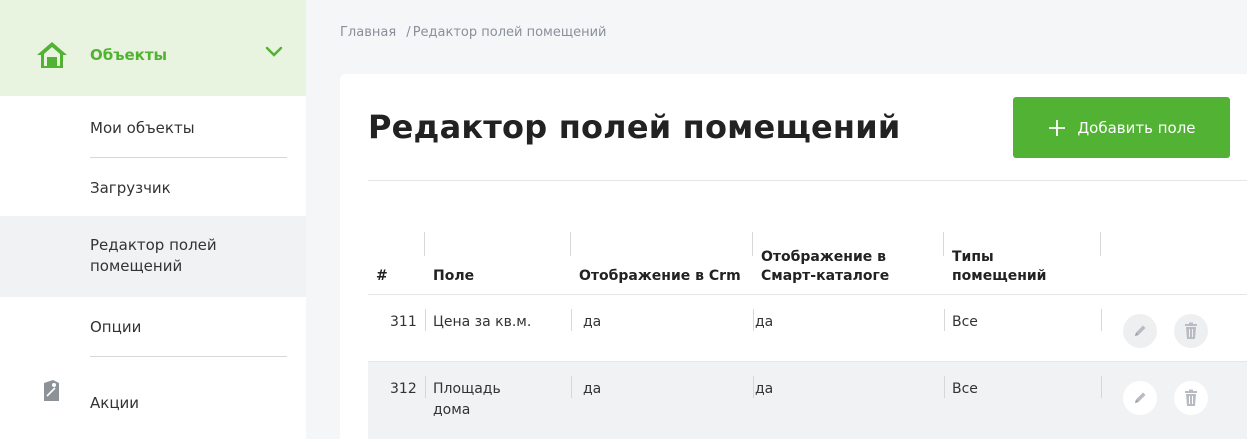  Describe the element at coordinates (368, 32) in the screenshot. I see `breadcrumb-home-link: Главная` at that location.